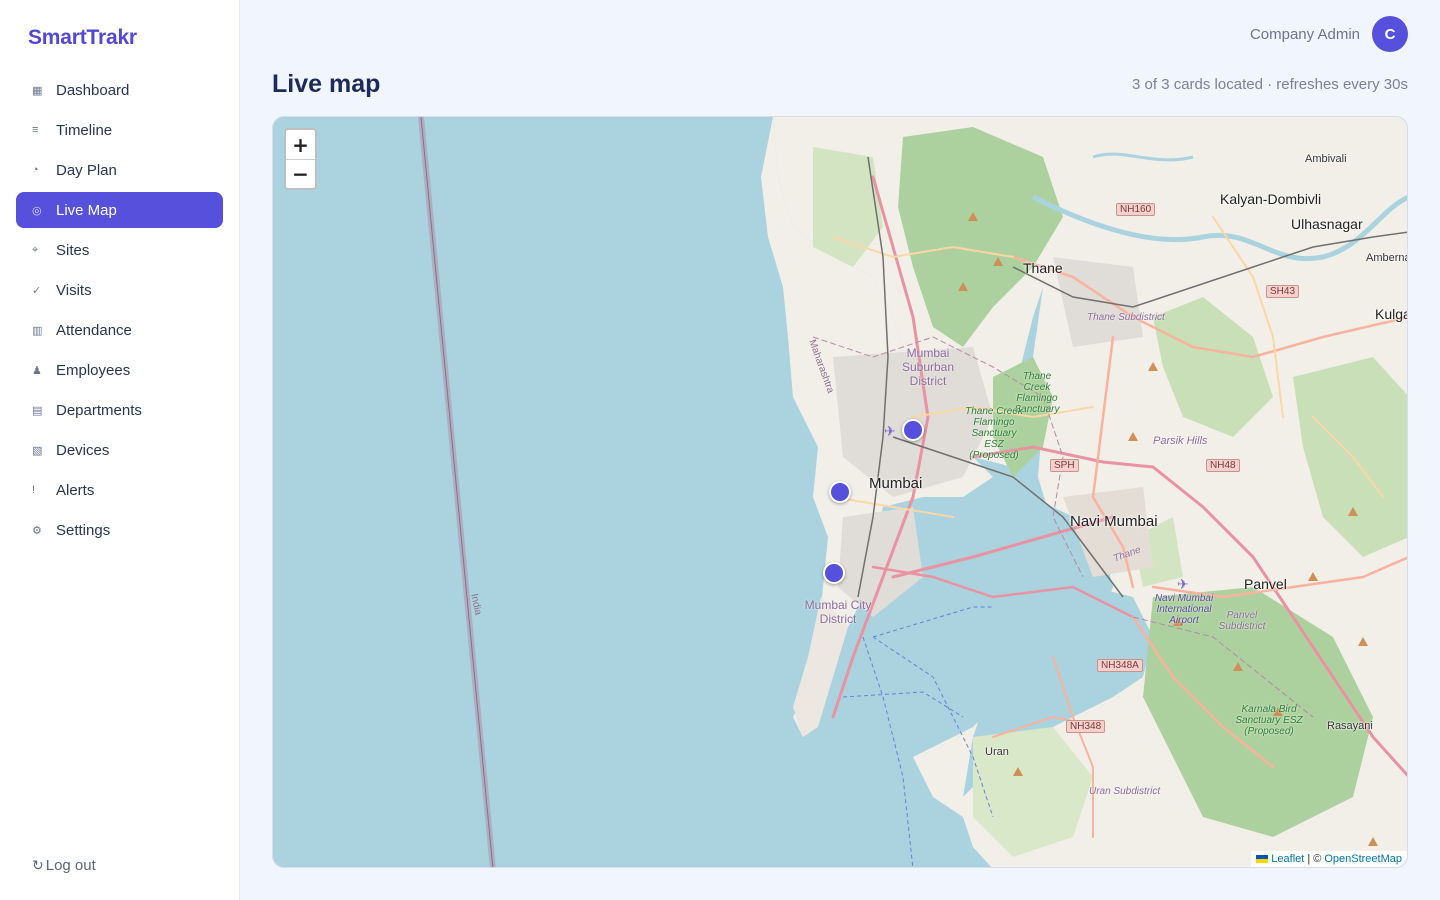 This screenshot has width=1440, height=900. I want to click on map-label-kulgaon: Kulga, so click(1391, 314).